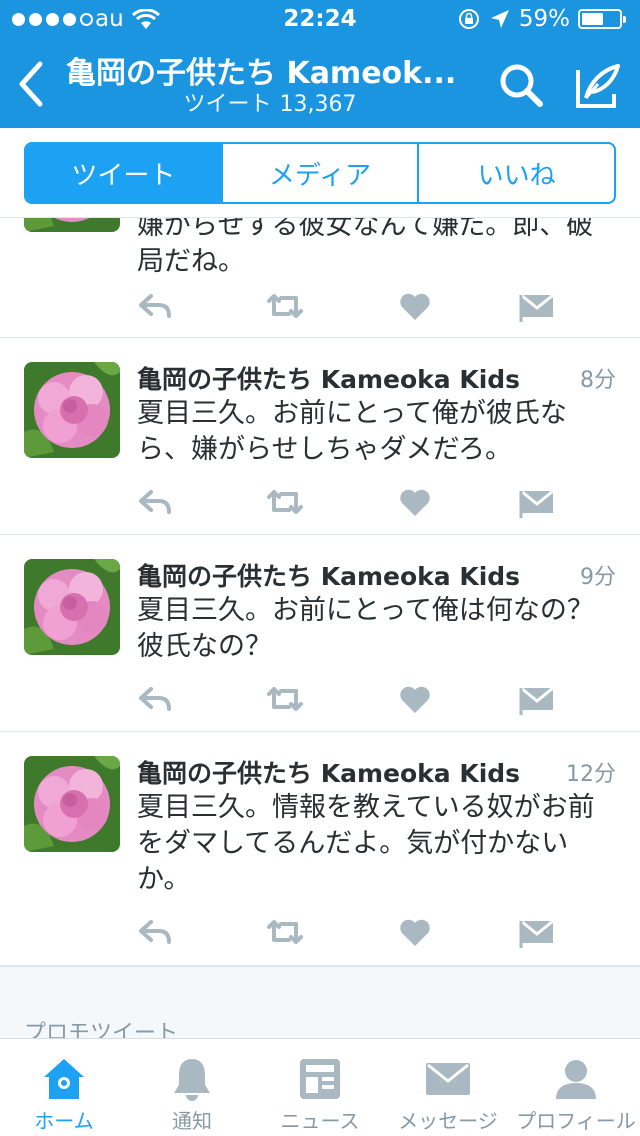 Image resolution: width=640 pixels, height=1136 pixels. What do you see at coordinates (320, 20) in the screenshot?
I see `status-bar: au 22:24 59%` at bounding box center [320, 20].